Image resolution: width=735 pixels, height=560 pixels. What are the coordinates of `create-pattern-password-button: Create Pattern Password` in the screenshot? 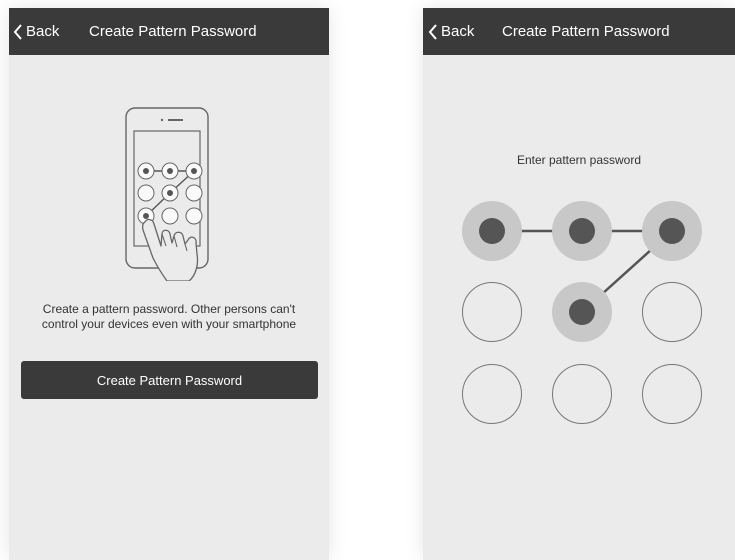 It's located at (169, 380).